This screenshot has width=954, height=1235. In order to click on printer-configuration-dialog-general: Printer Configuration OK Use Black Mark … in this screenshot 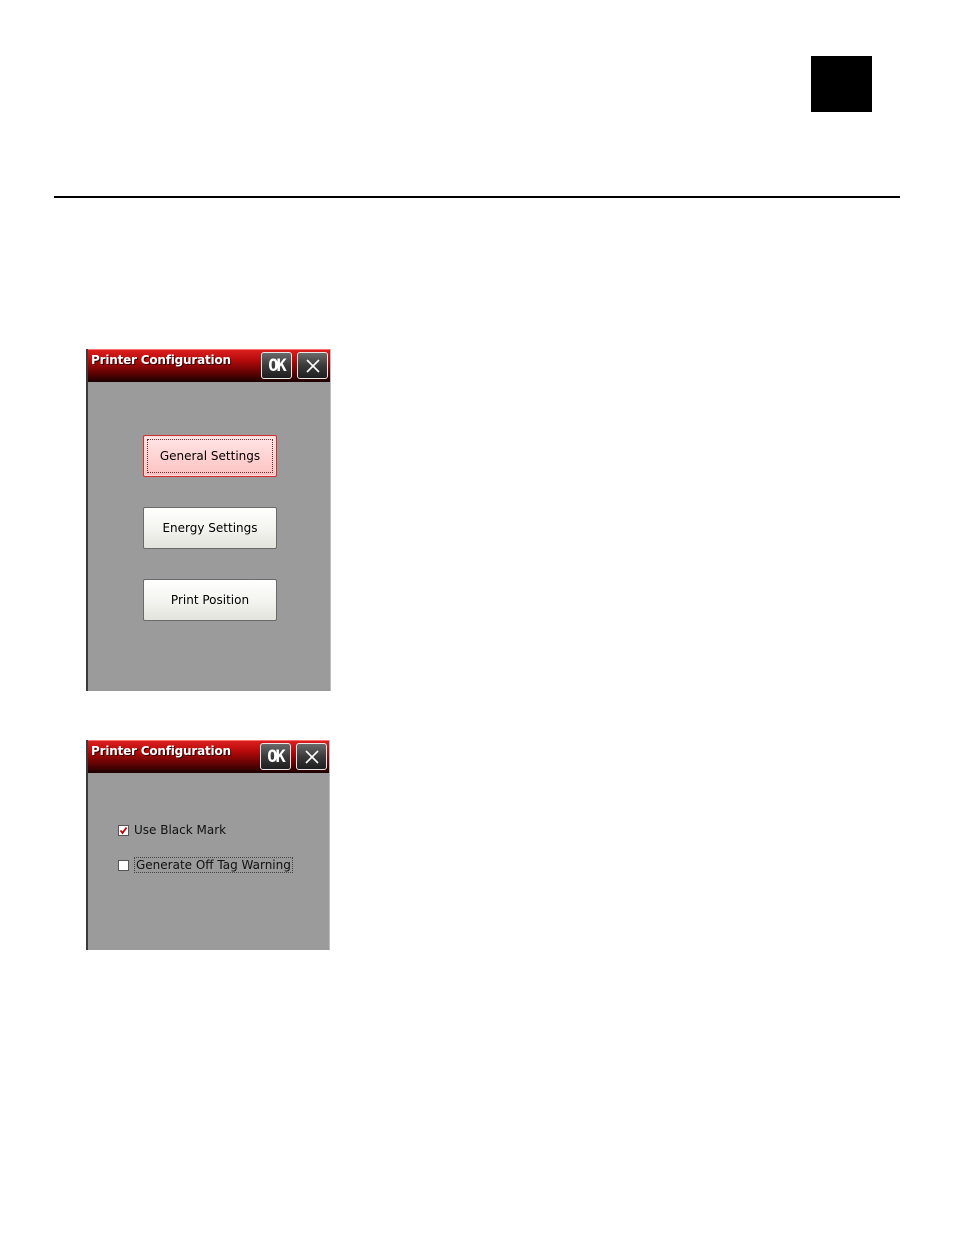, I will do `click(208, 845)`.